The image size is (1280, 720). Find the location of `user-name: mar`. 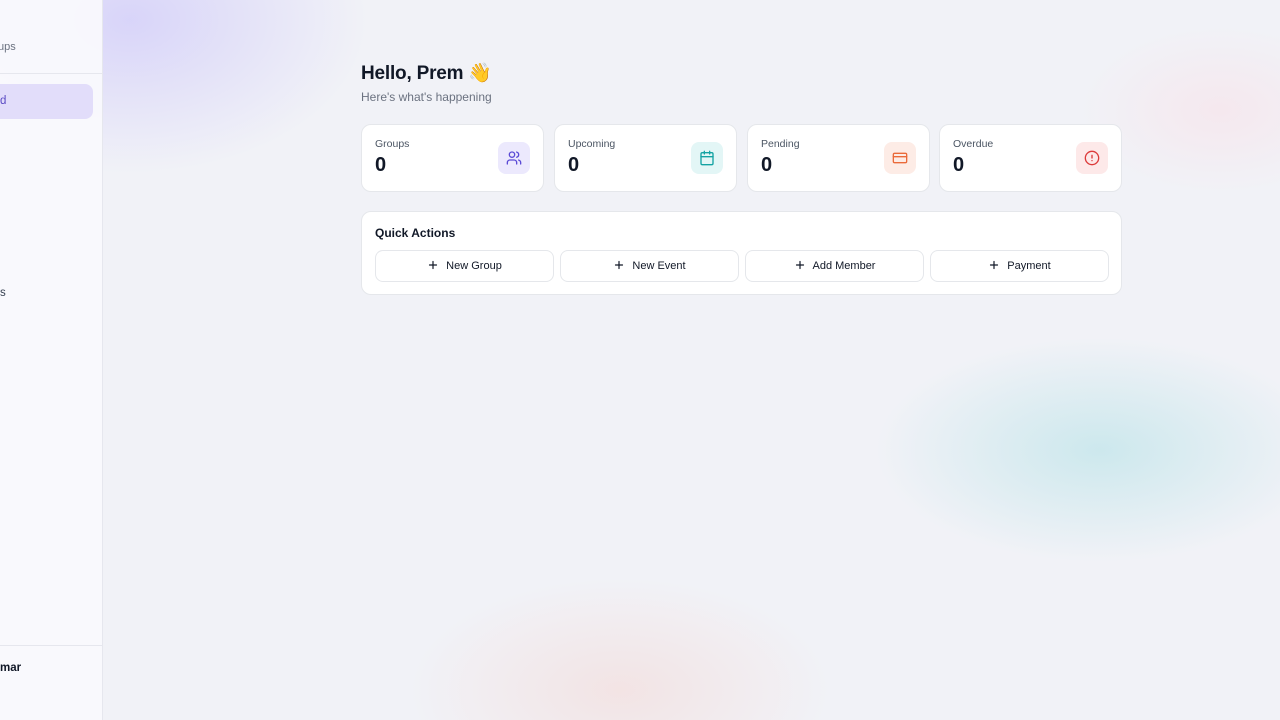

user-name: mar is located at coordinates (11, 668).